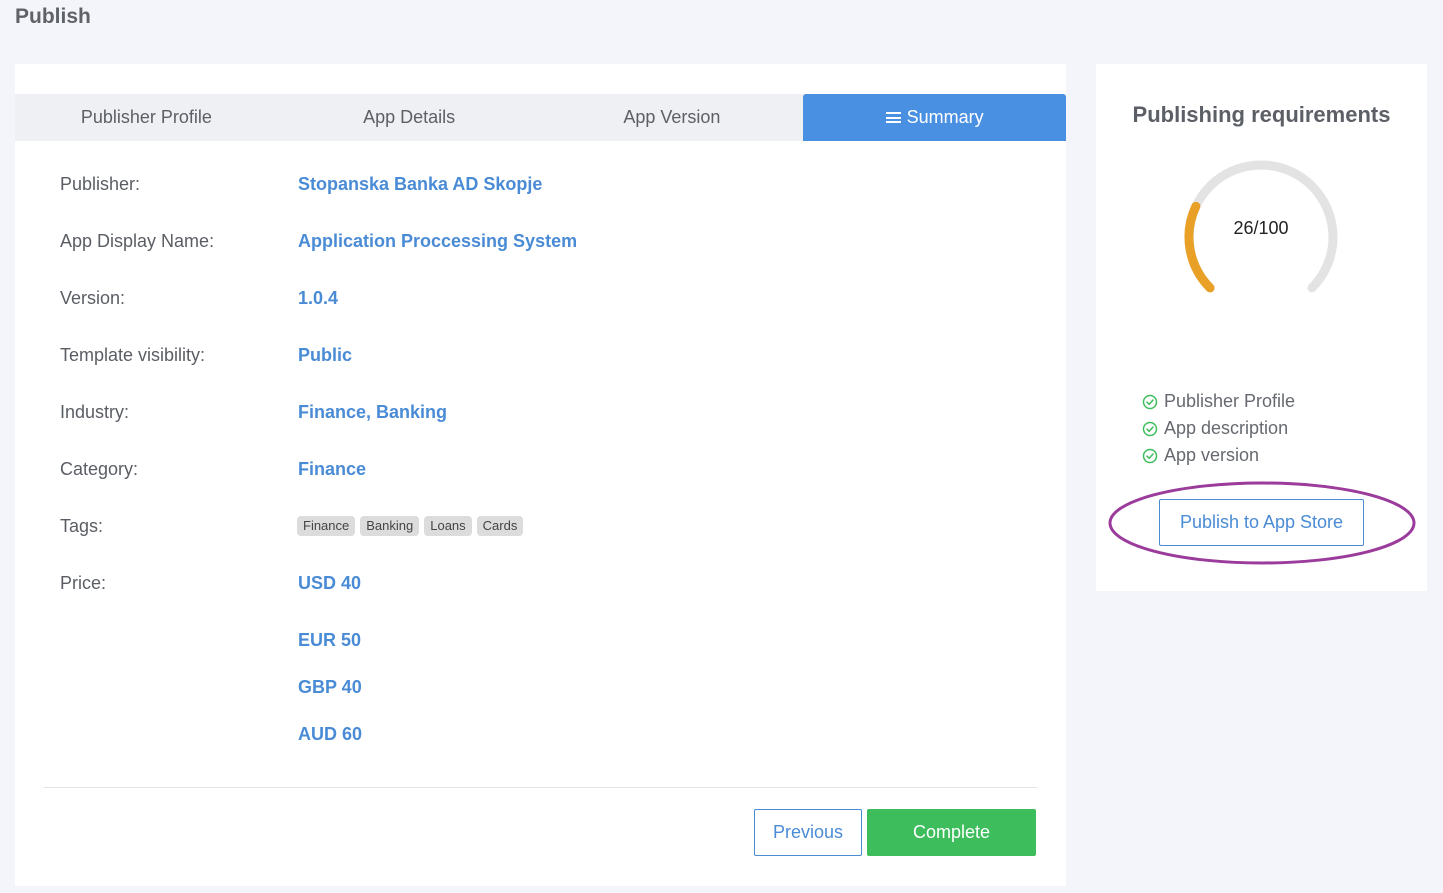 The image size is (1443, 893). Describe the element at coordinates (1212, 455) in the screenshot. I see `requirement-label: App version` at that location.